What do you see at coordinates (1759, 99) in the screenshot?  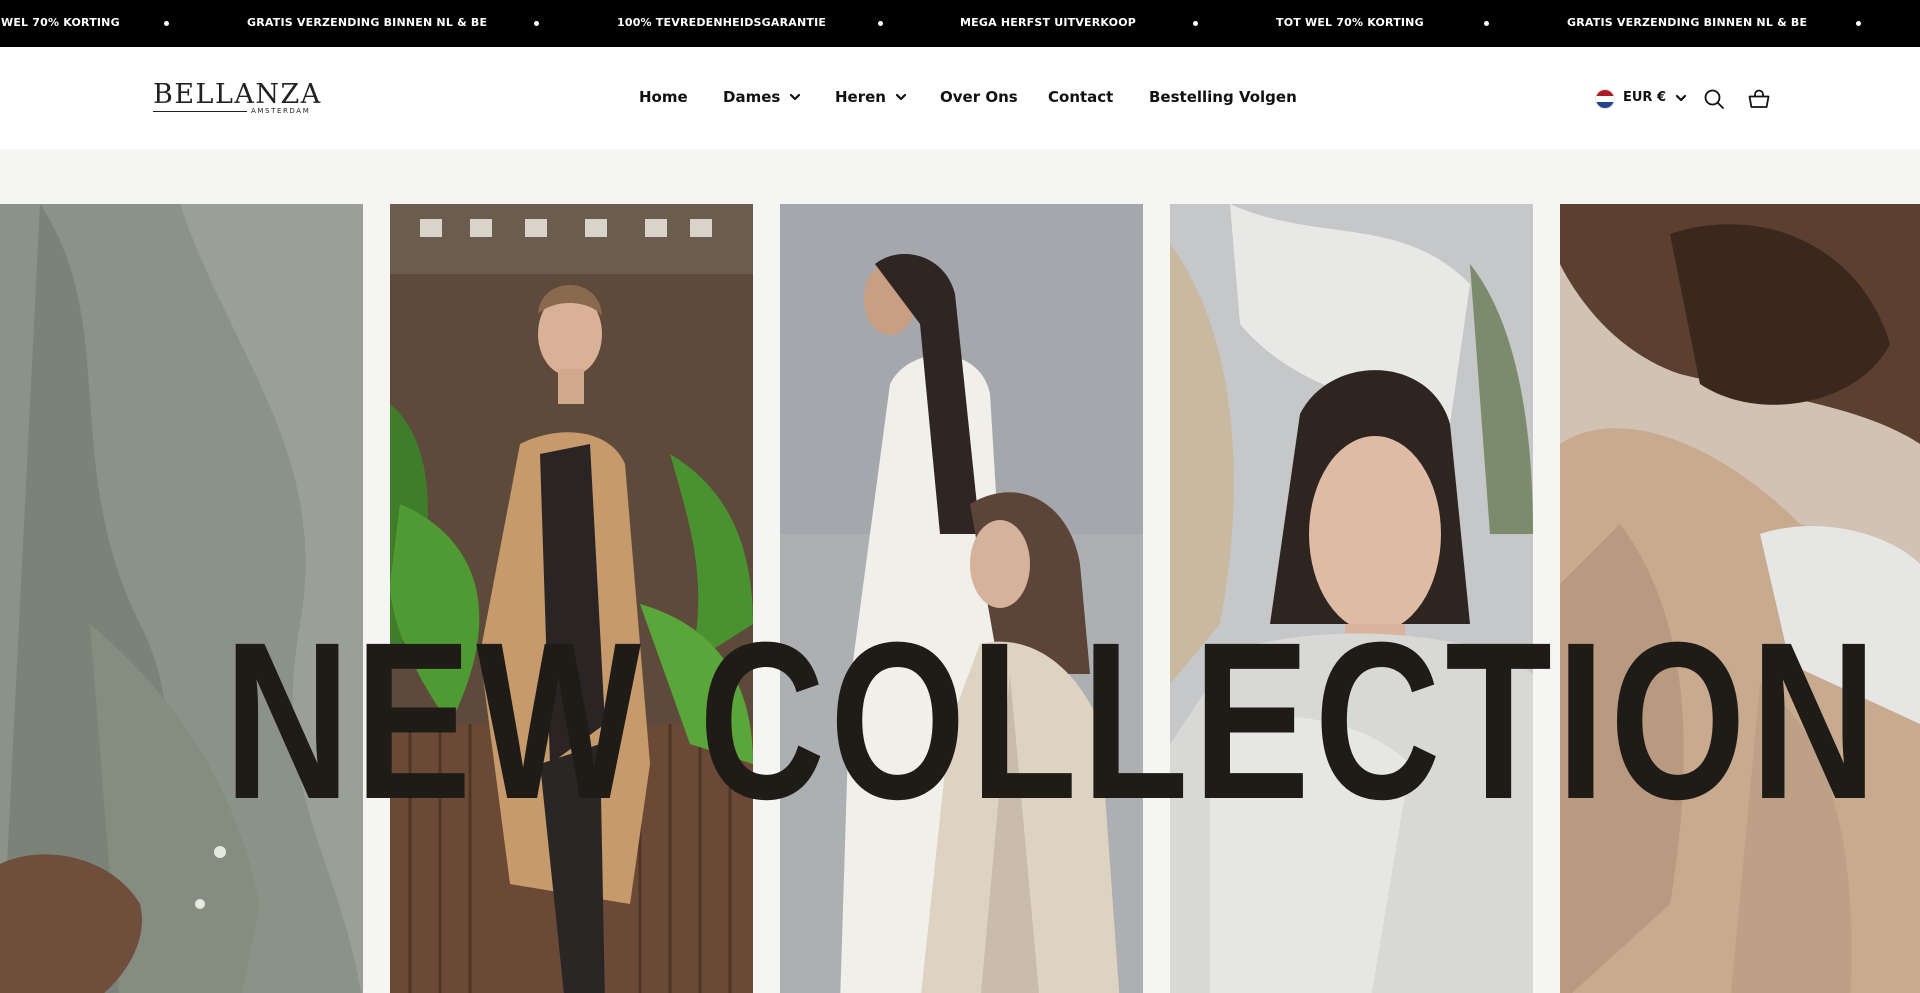 I see `cart-icon` at bounding box center [1759, 99].